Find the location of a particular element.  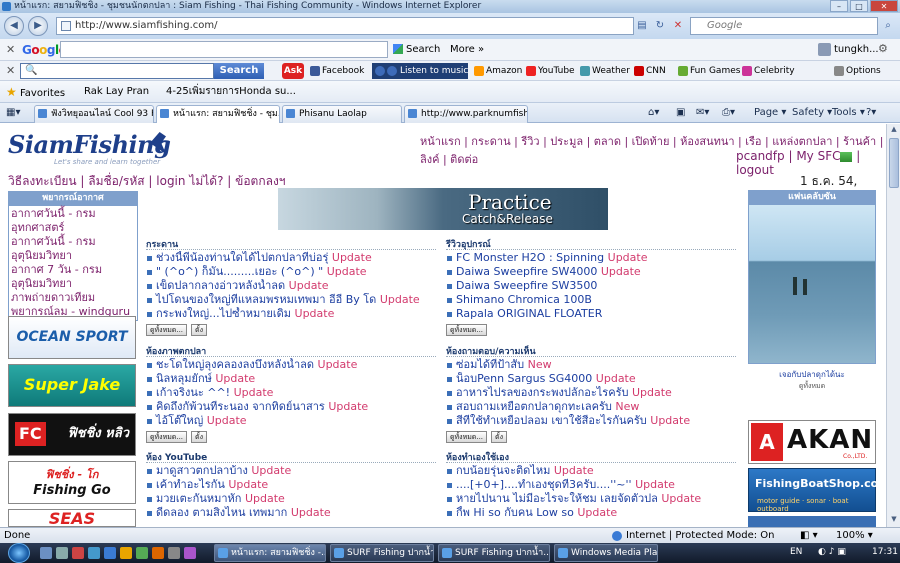

list-item: มาดูสาวตกปลาบ้าง Update is located at coordinates (291, 471).